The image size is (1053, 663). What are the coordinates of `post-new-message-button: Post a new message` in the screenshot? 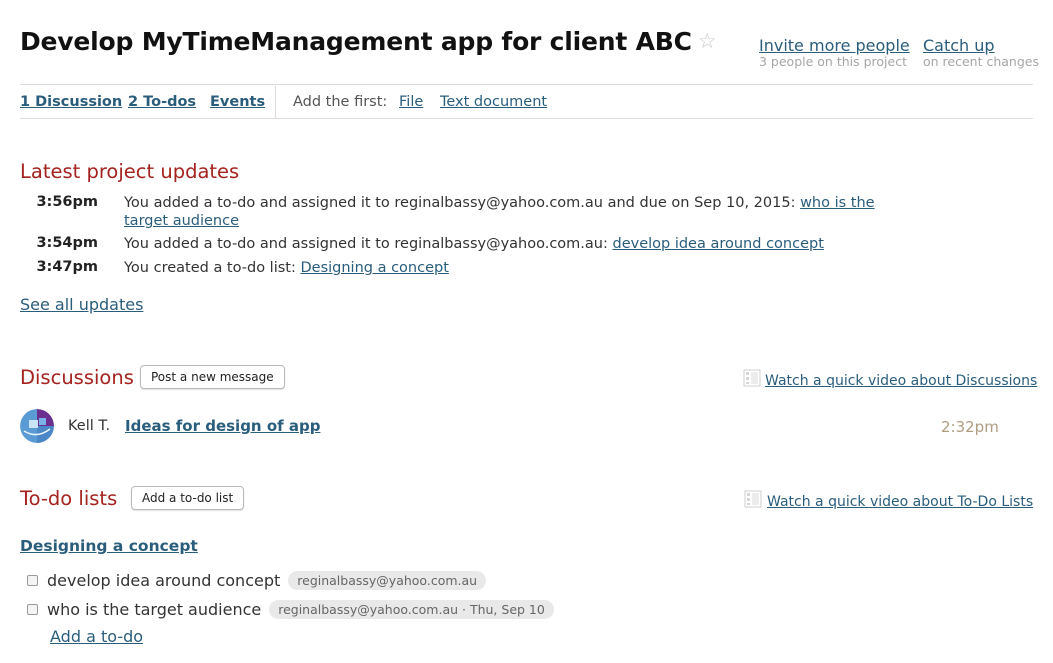 It's located at (212, 377).